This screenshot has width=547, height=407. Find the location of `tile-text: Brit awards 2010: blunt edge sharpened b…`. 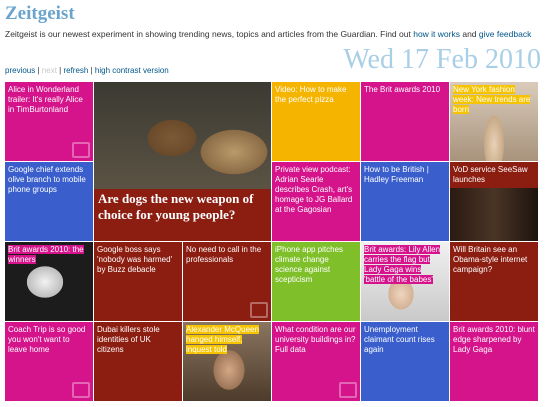

tile-text: Brit awards 2010: blunt edge sharpened b… is located at coordinates (494, 339).